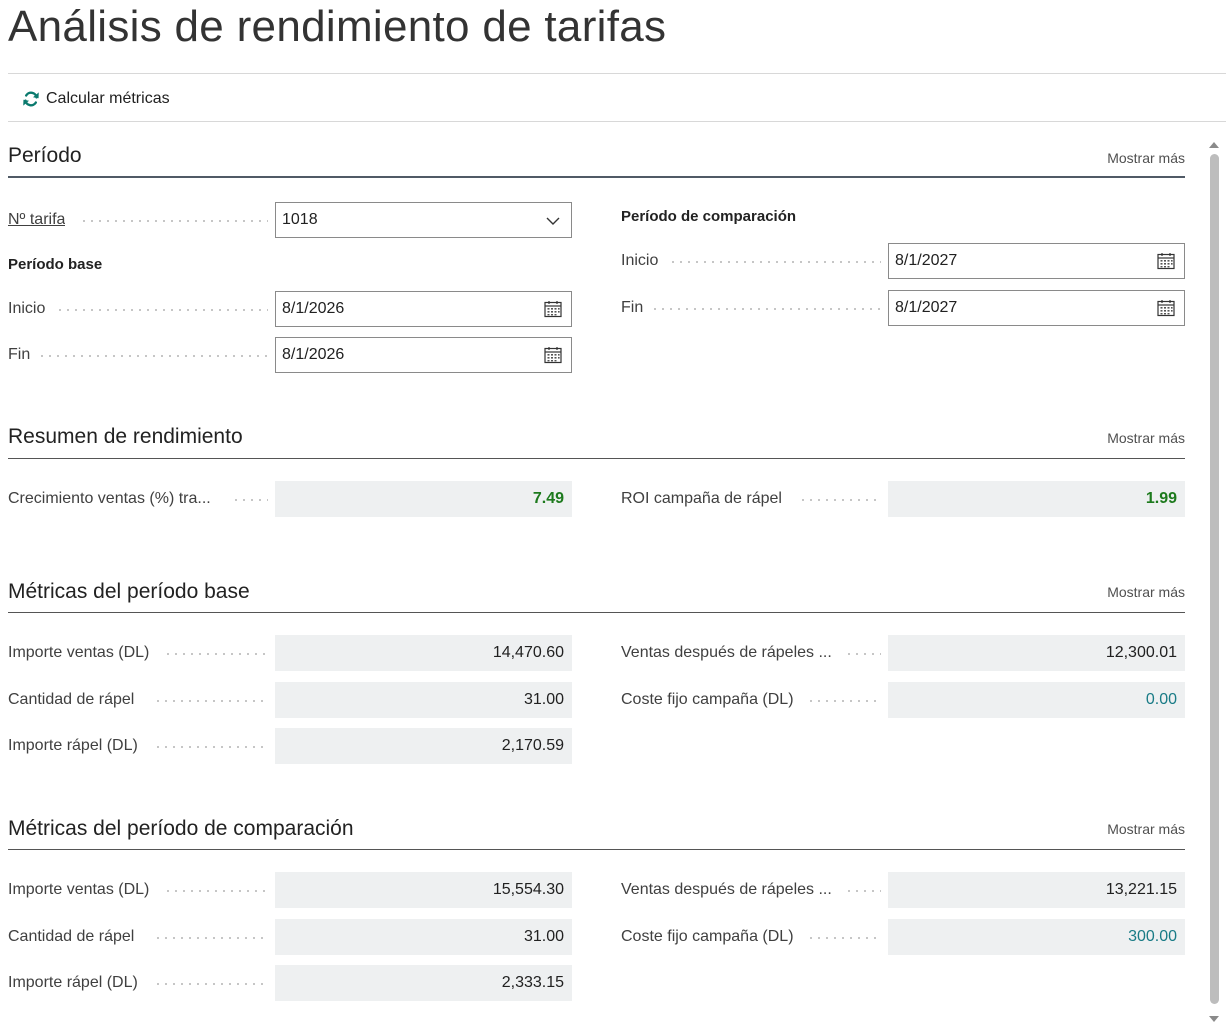 This screenshot has height=1024, width=1230. I want to click on comp-rebate-qty-row: Cantidad de rápel 31.00, so click(290, 937).